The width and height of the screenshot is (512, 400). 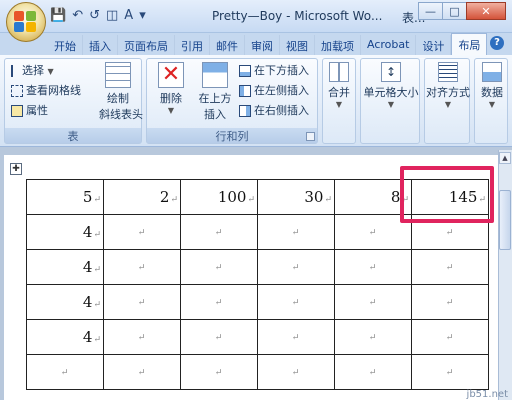 I want to click on save-icon: 💾, so click(x=58, y=15).